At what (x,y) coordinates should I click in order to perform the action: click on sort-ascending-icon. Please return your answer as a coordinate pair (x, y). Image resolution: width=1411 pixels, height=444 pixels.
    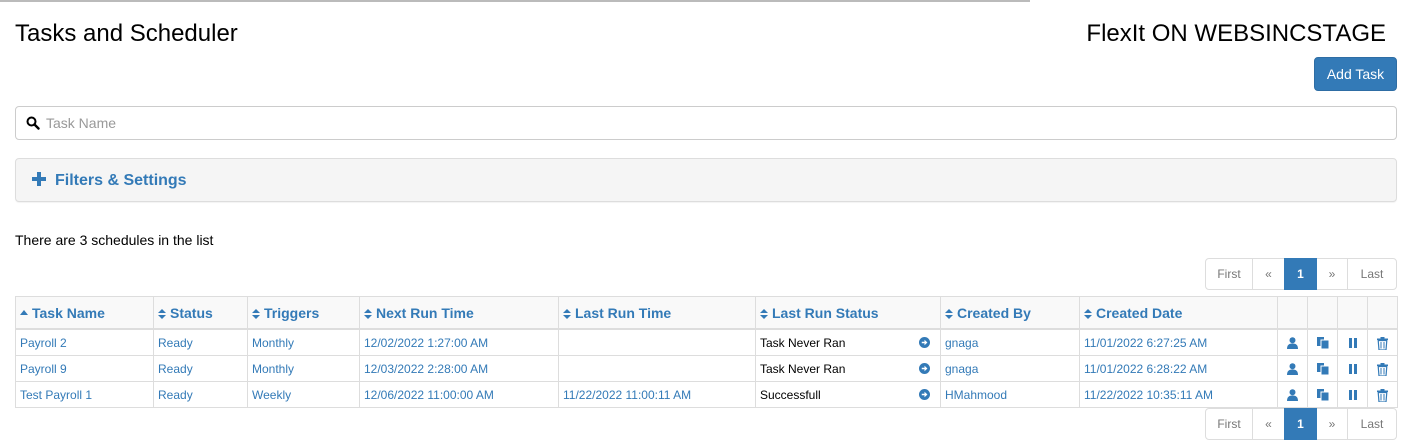
    Looking at the image, I should click on (24, 312).